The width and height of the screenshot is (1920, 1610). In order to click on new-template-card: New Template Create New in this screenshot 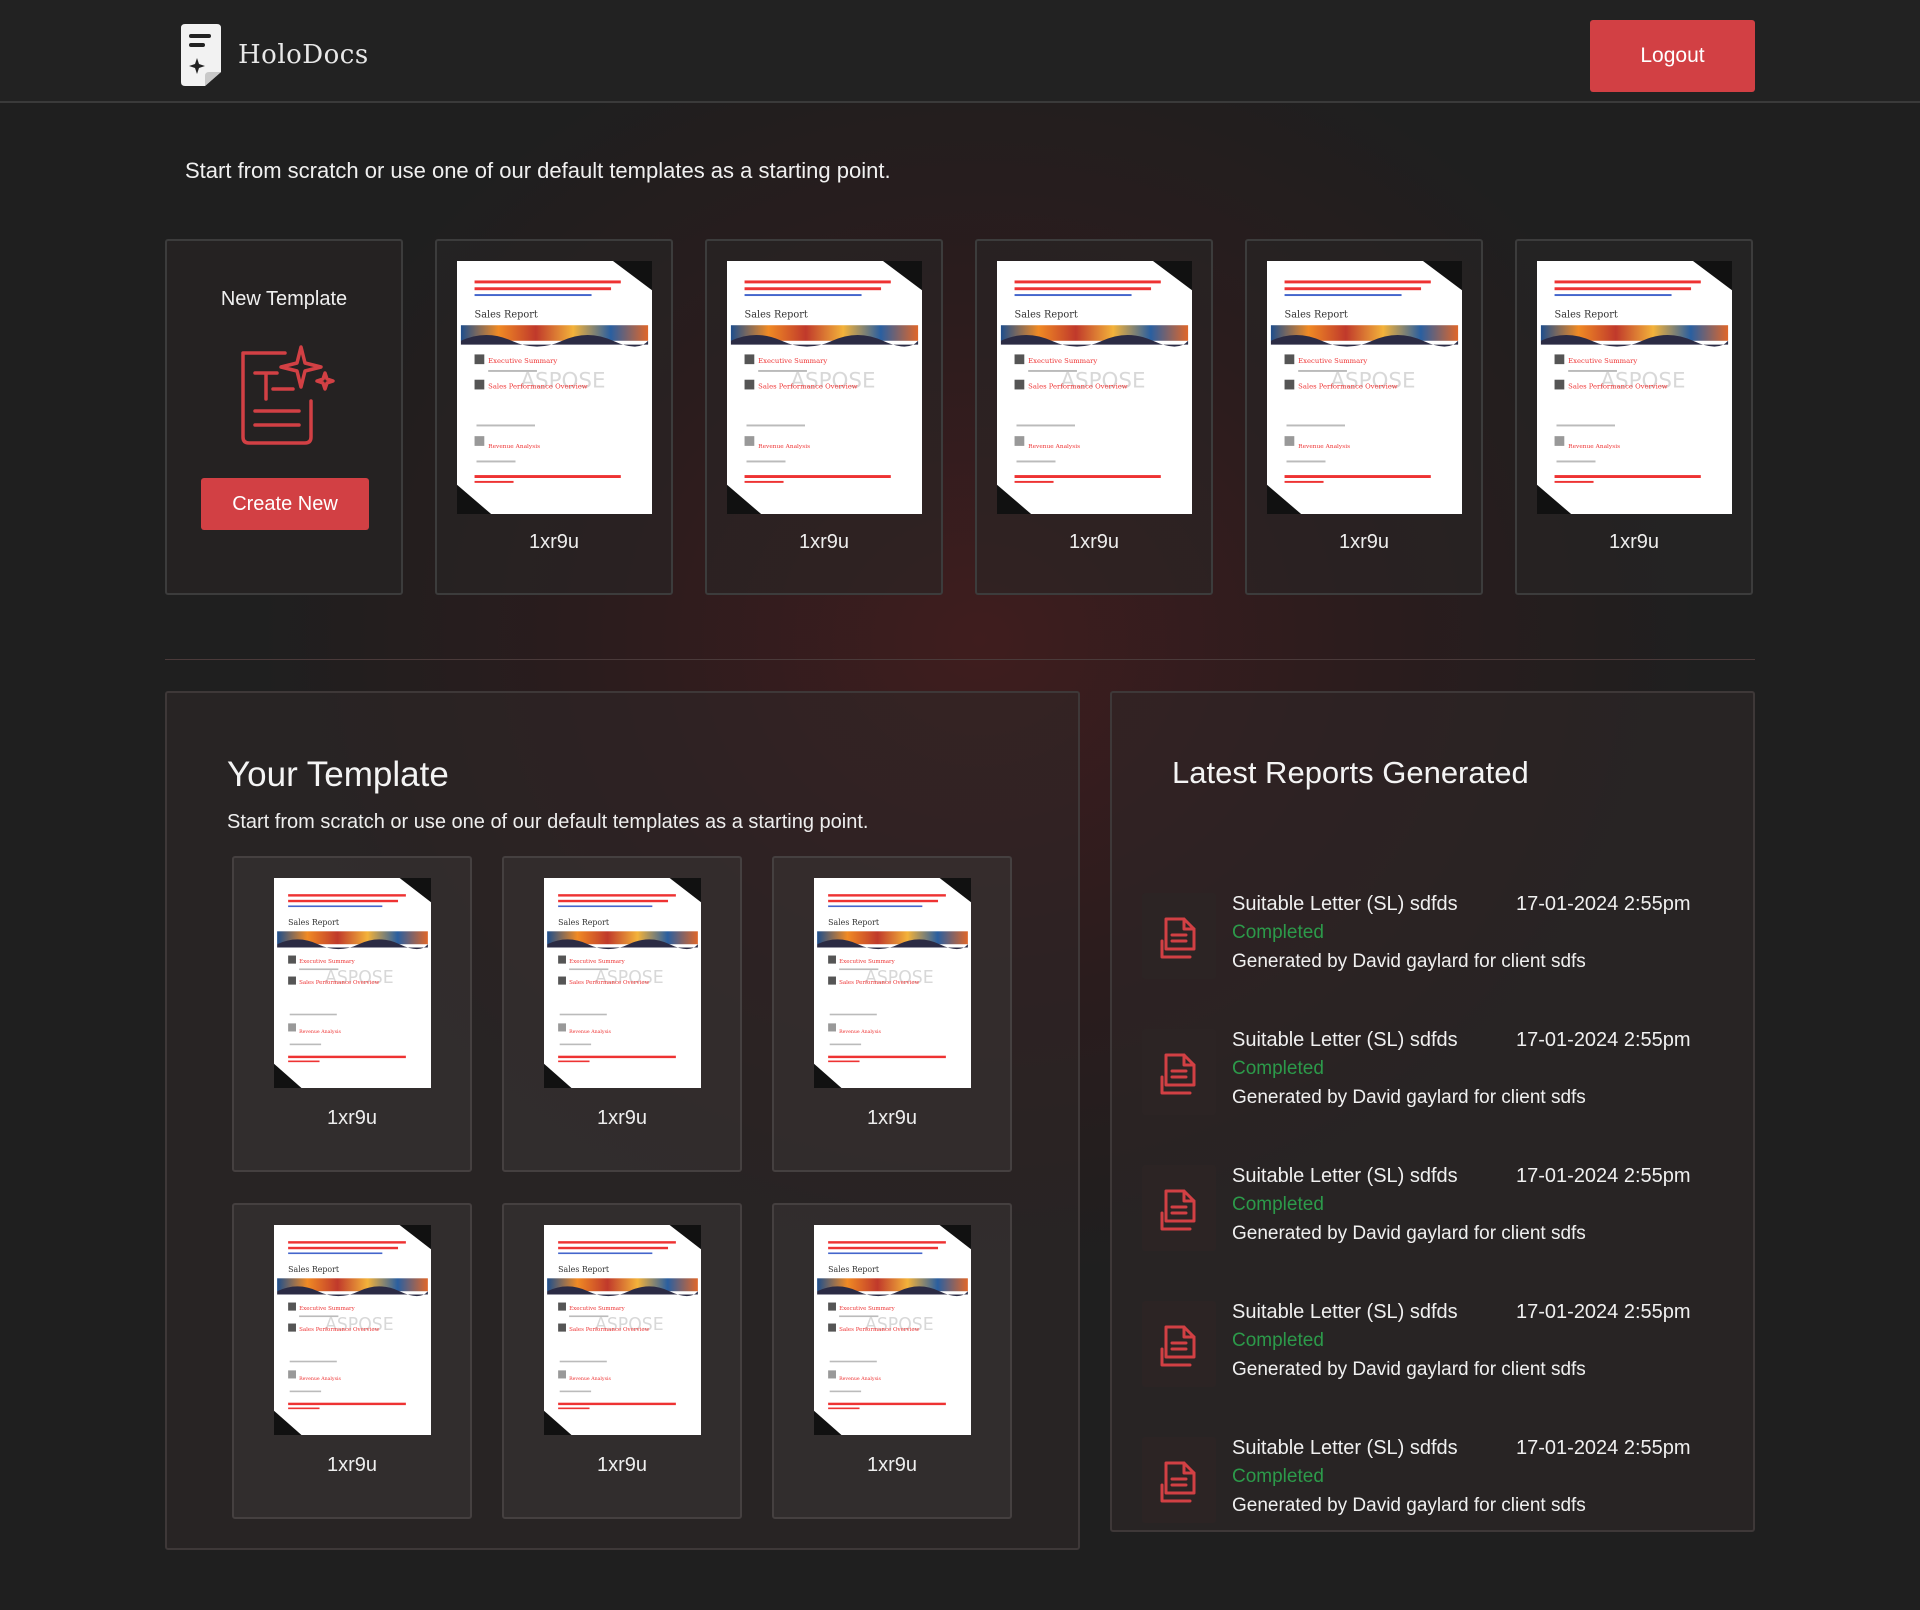, I will do `click(284, 417)`.